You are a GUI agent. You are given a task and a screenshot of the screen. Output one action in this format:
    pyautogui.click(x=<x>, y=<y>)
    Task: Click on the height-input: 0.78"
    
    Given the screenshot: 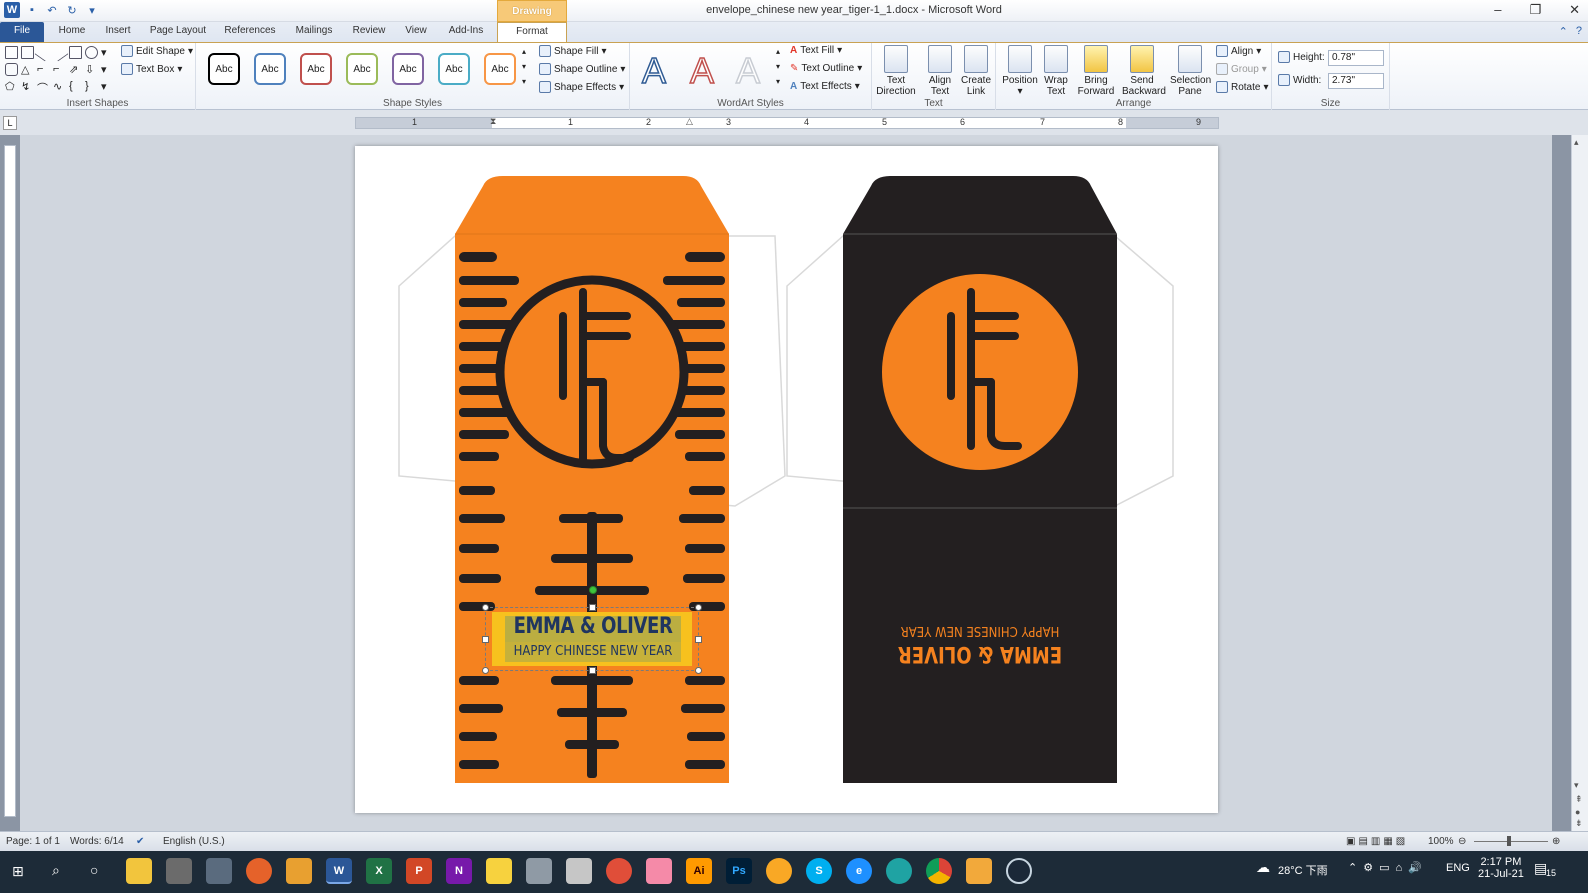 What is the action you would take?
    pyautogui.click(x=1356, y=58)
    